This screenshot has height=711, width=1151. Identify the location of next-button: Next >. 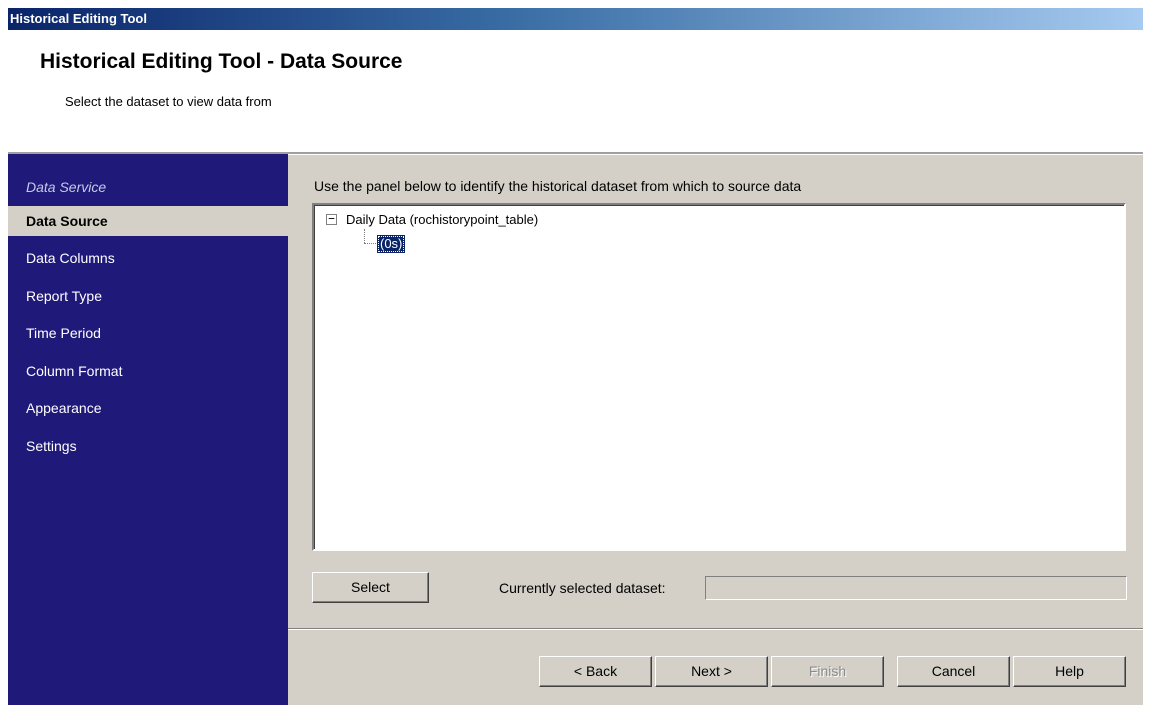
(711, 671).